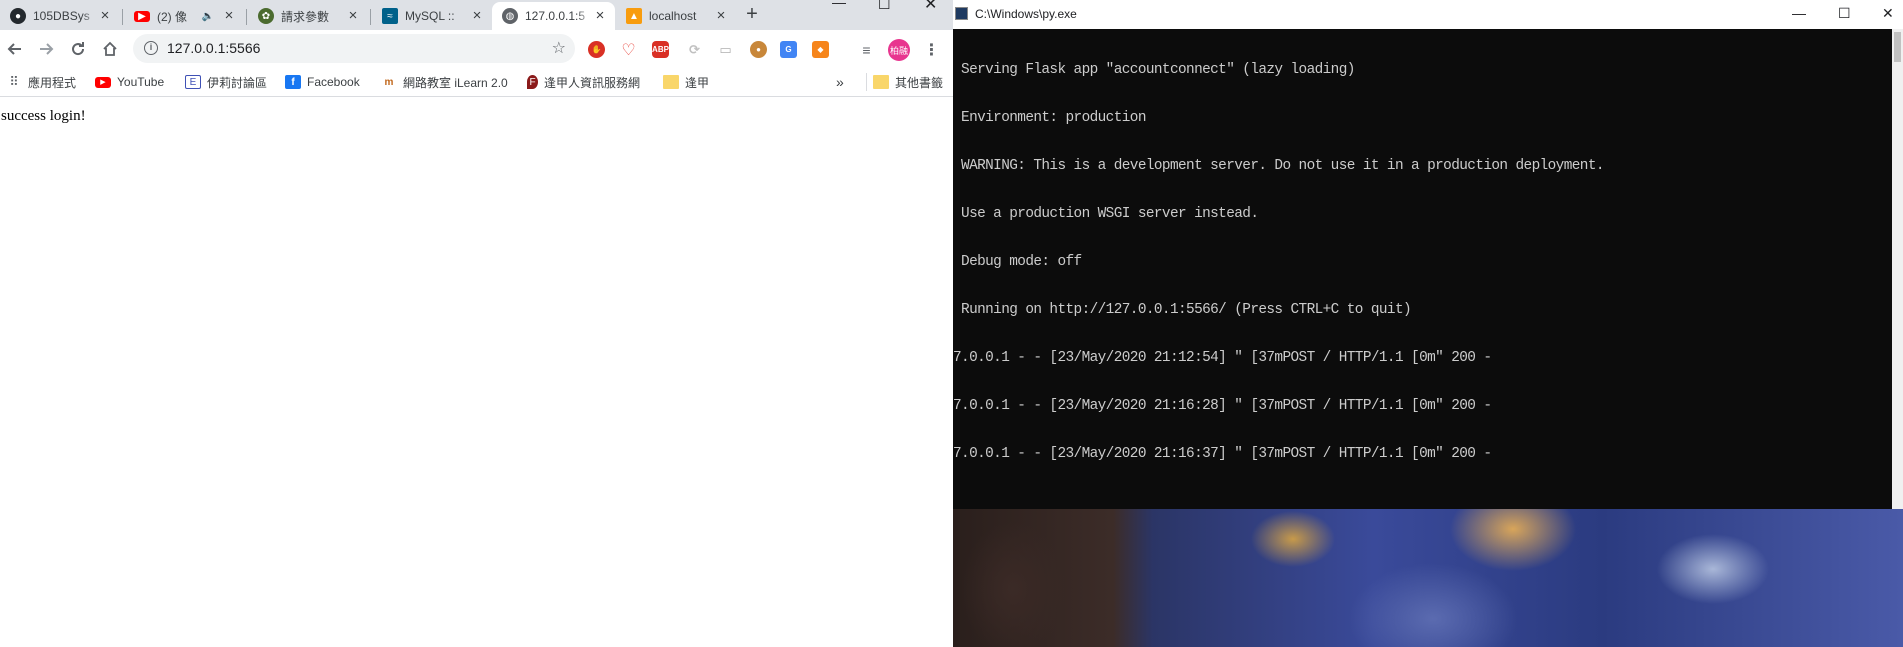 This screenshot has height=647, width=1903. Describe the element at coordinates (899, 50) in the screenshot. I see `profile-avatar: 柏融` at that location.